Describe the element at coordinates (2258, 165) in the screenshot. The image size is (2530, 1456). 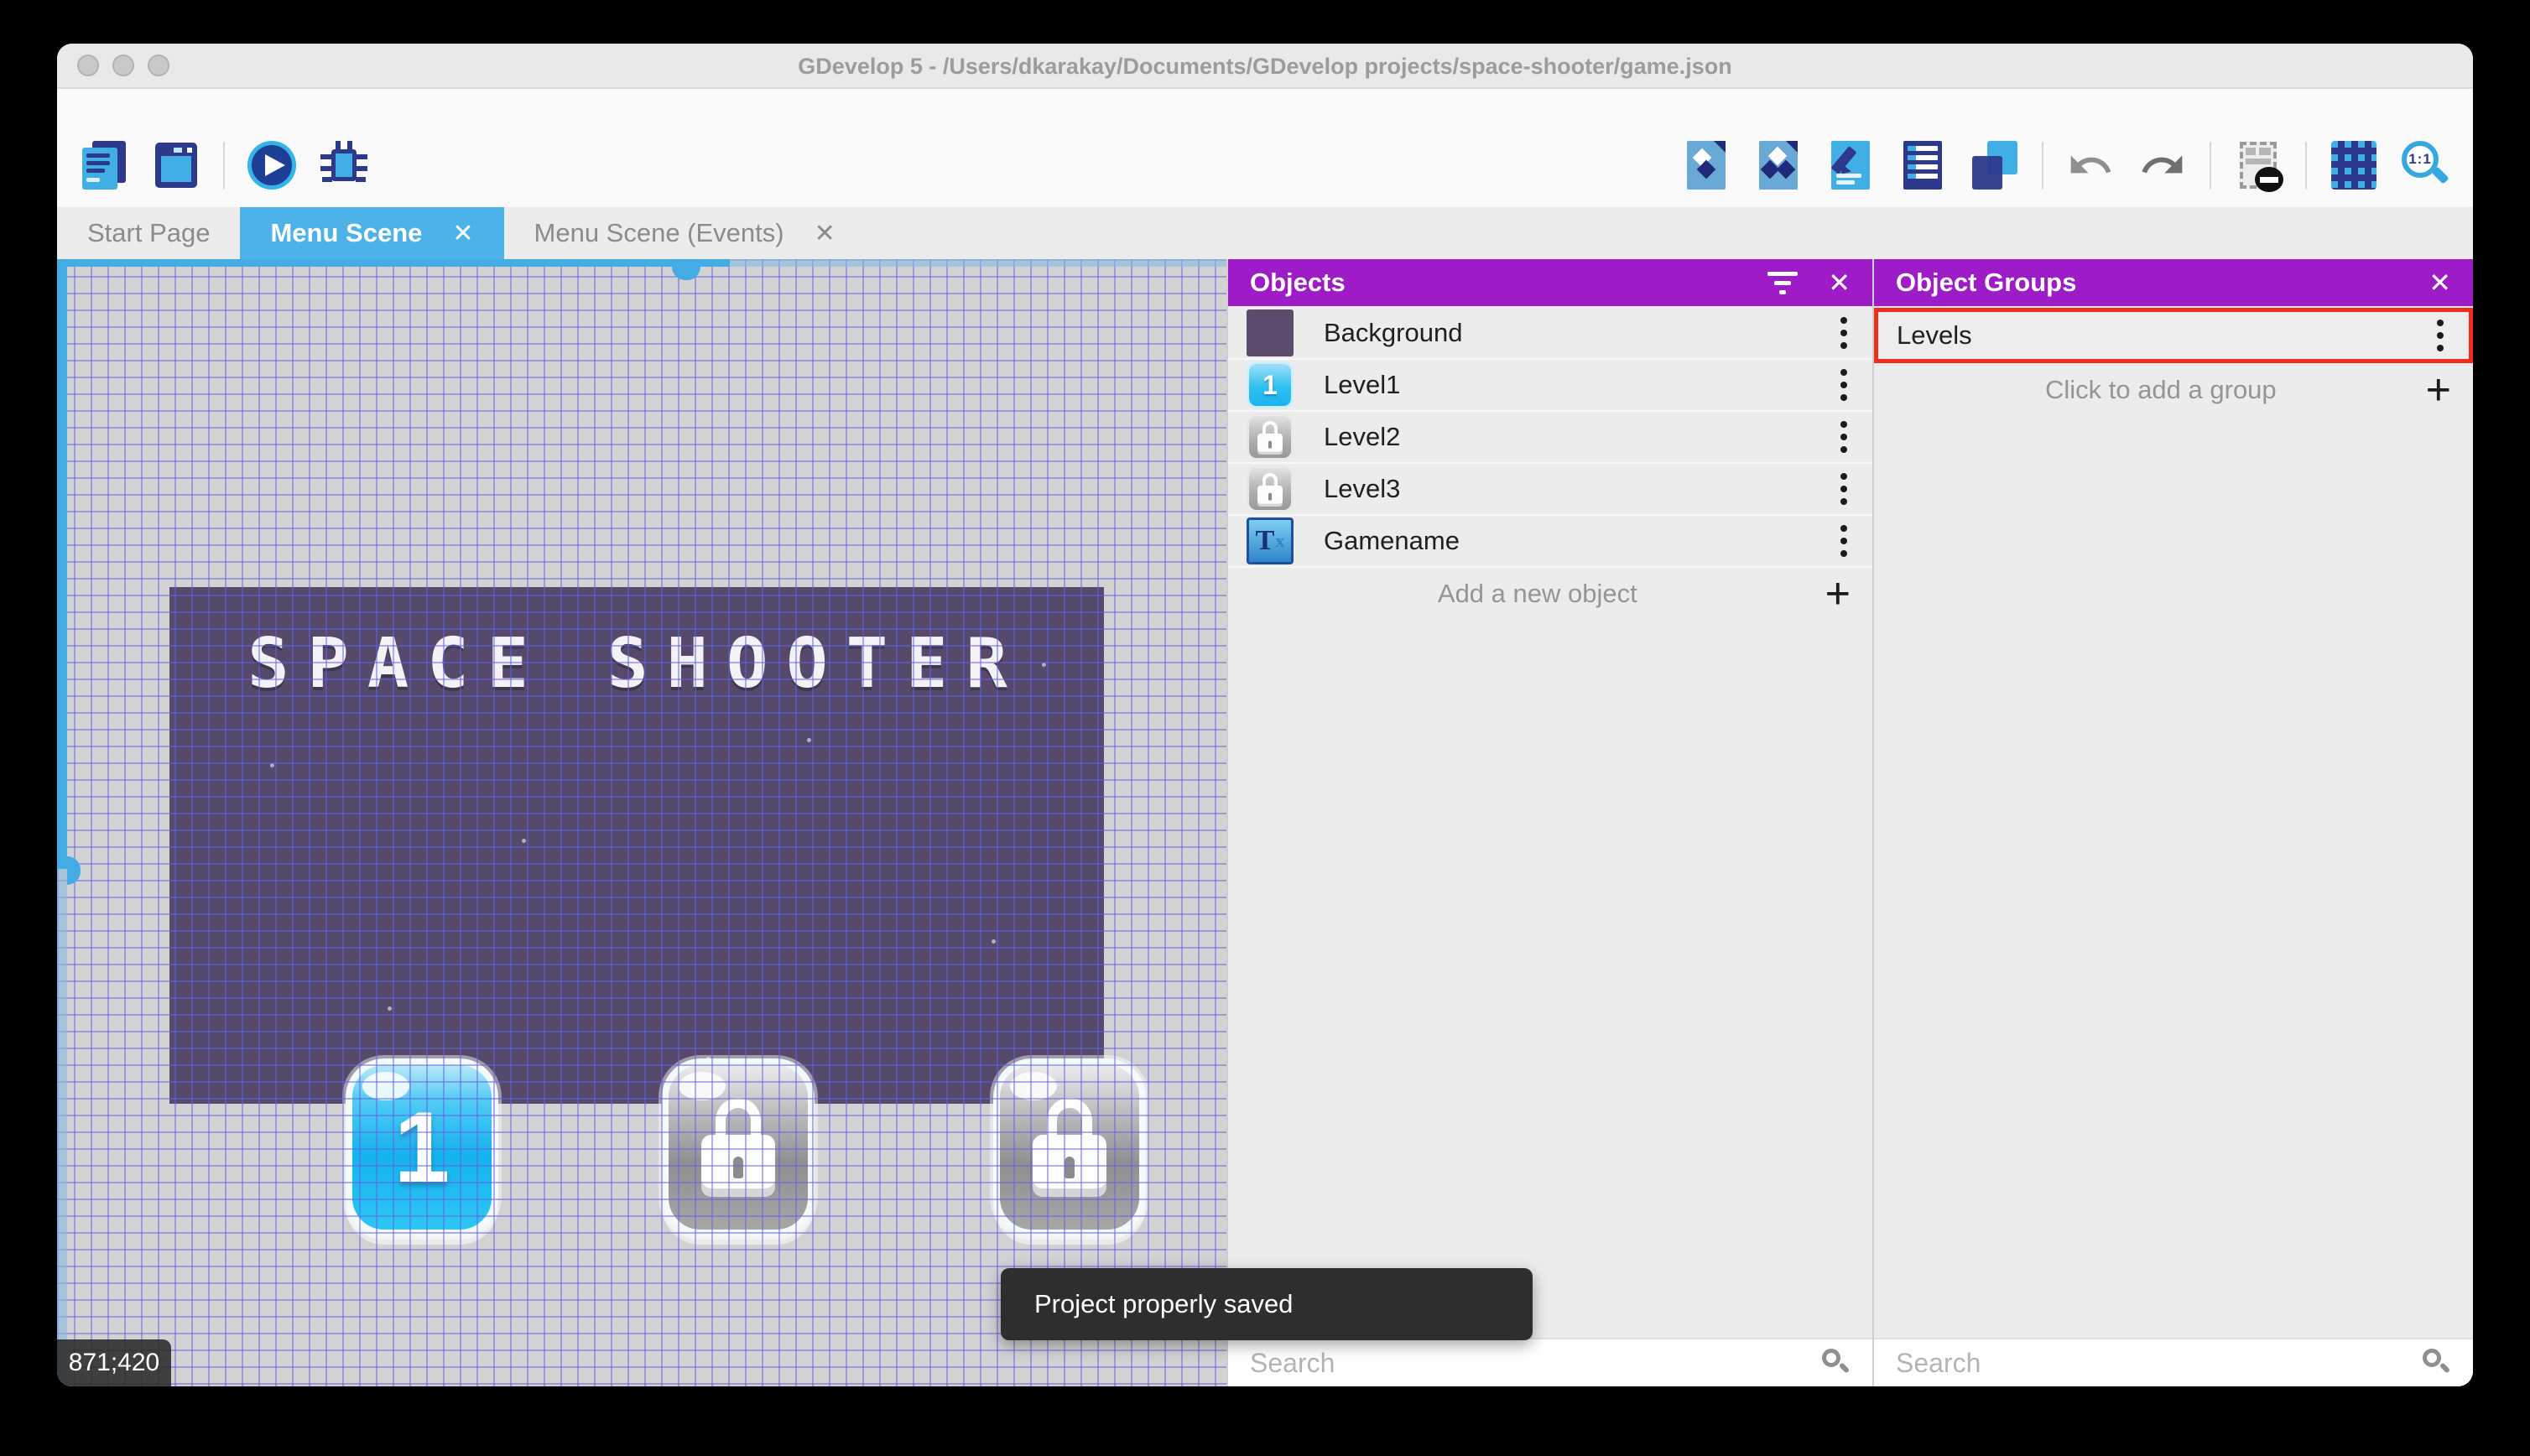
I see `window-mask-icon` at that location.